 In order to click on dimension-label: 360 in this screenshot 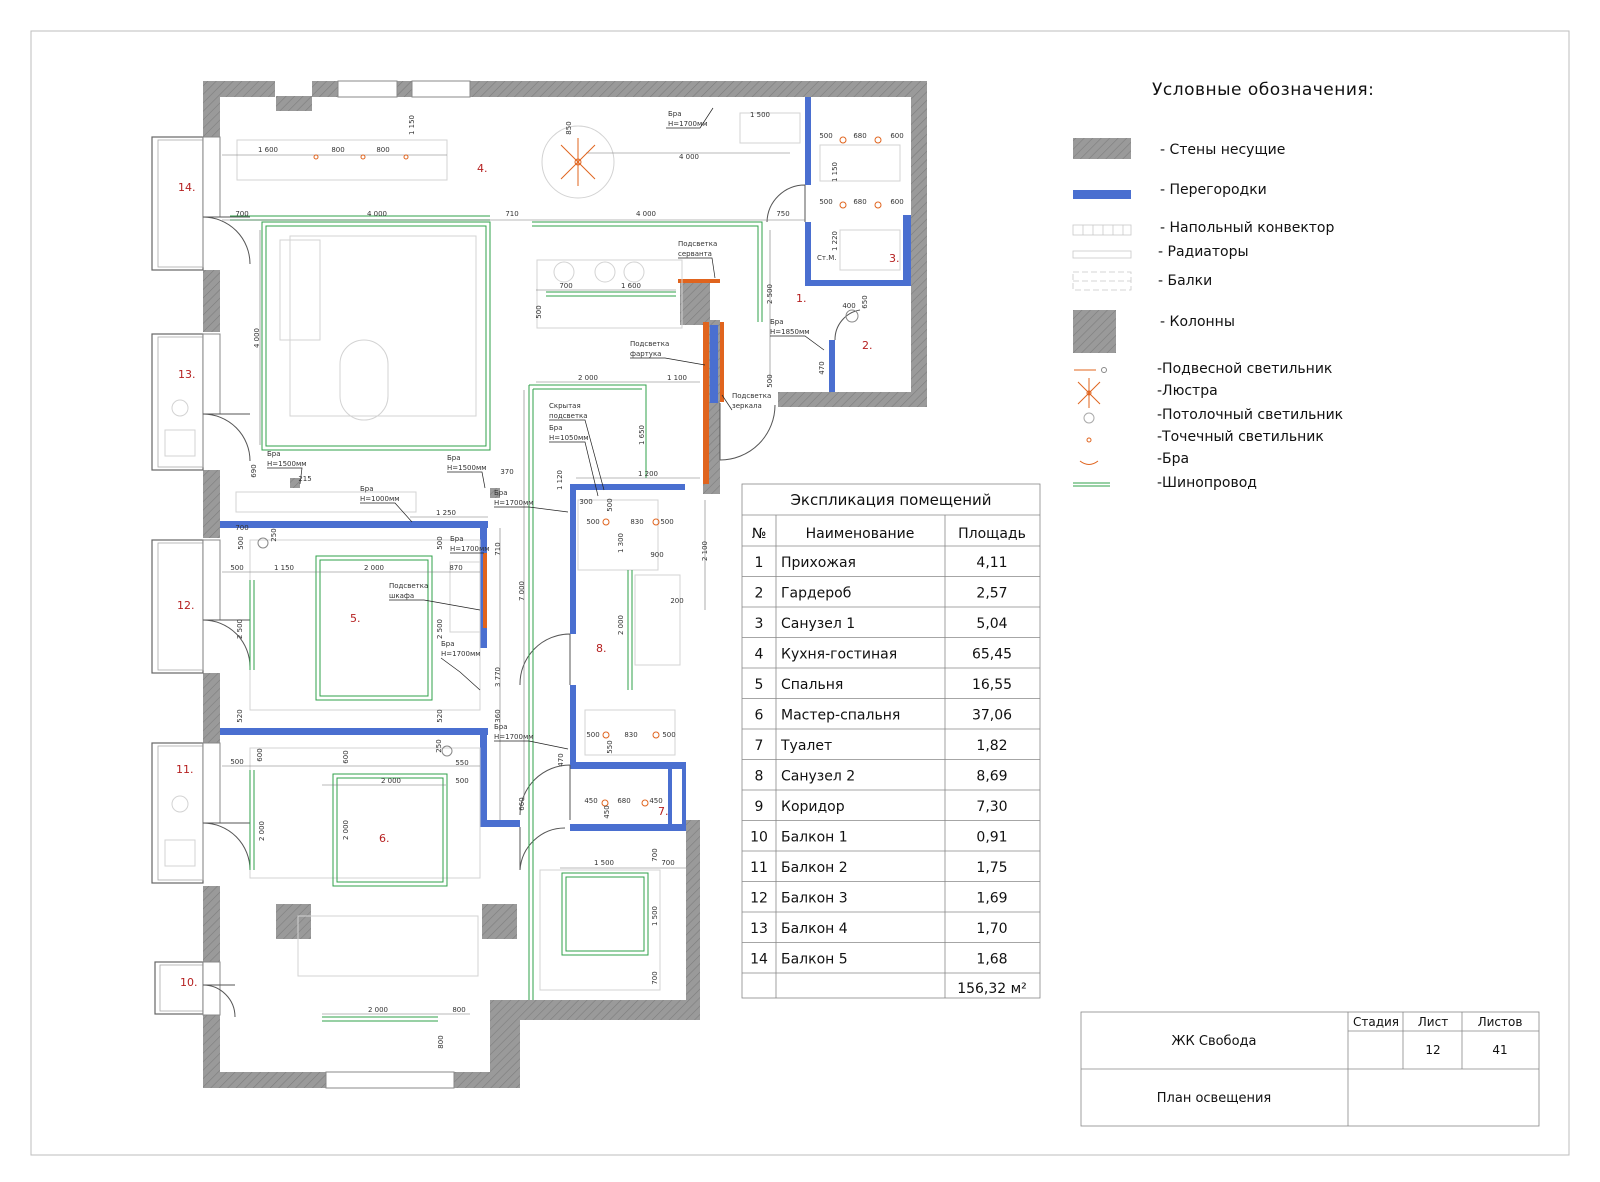, I will do `click(498, 715)`.